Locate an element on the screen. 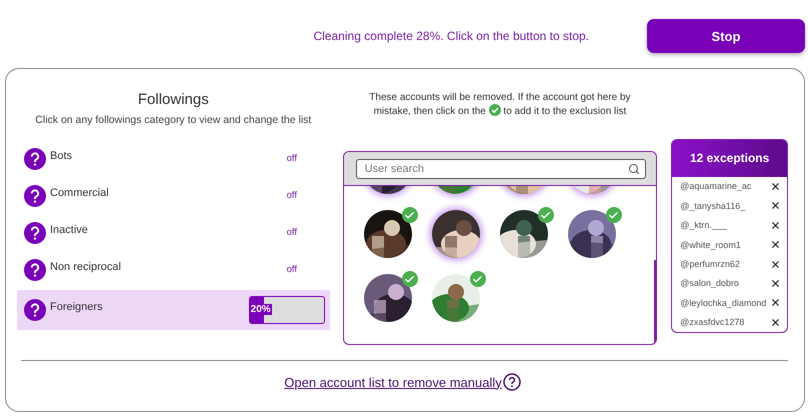  exception-name: @leylochka_diamond is located at coordinates (724, 303).